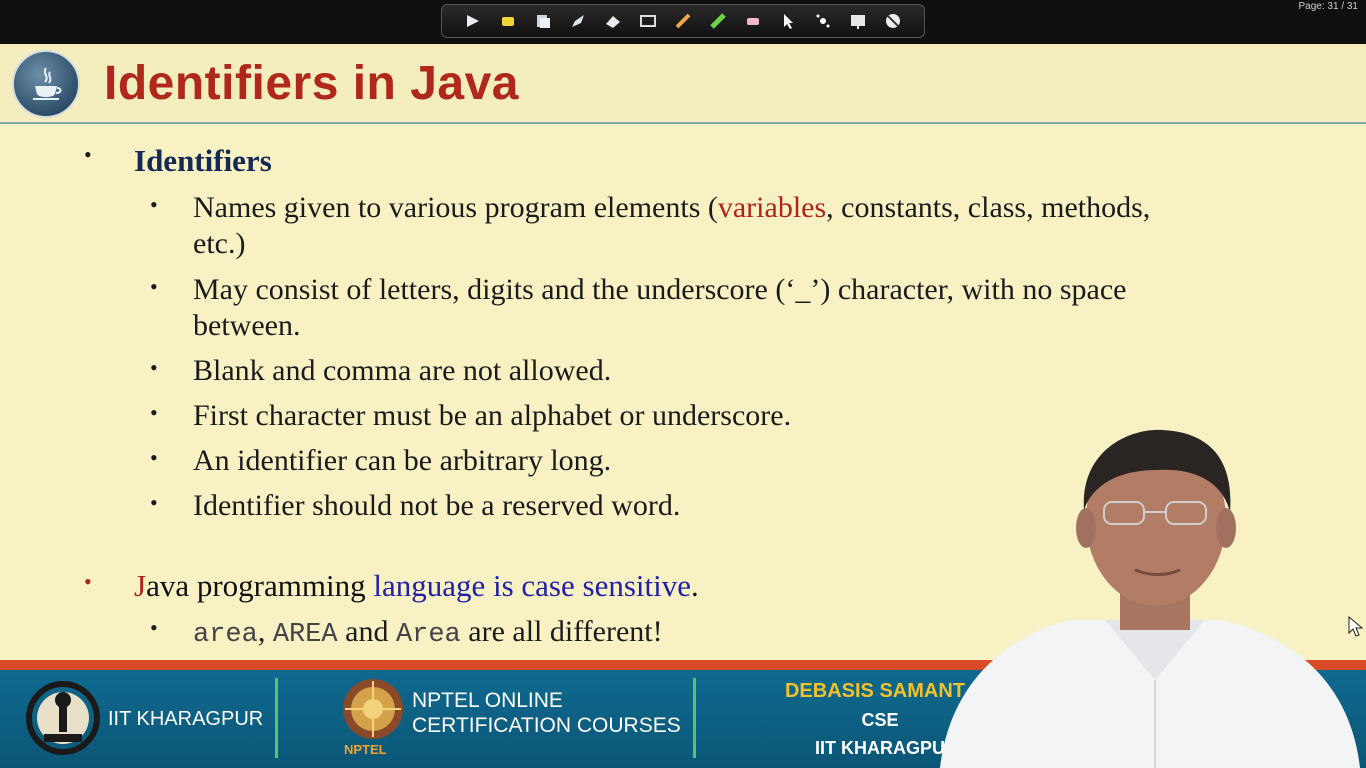 This screenshot has width=1366, height=768. Describe the element at coordinates (561, 631) in the screenshot. I see `text: are all different!` at that location.